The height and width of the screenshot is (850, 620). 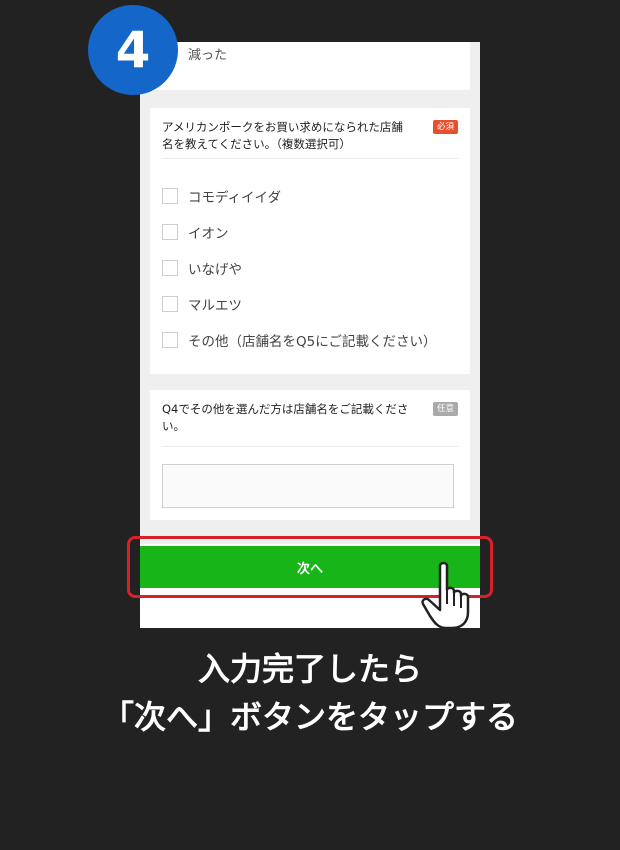 I want to click on option-comodi-iida: コモディイイダ, so click(x=222, y=196).